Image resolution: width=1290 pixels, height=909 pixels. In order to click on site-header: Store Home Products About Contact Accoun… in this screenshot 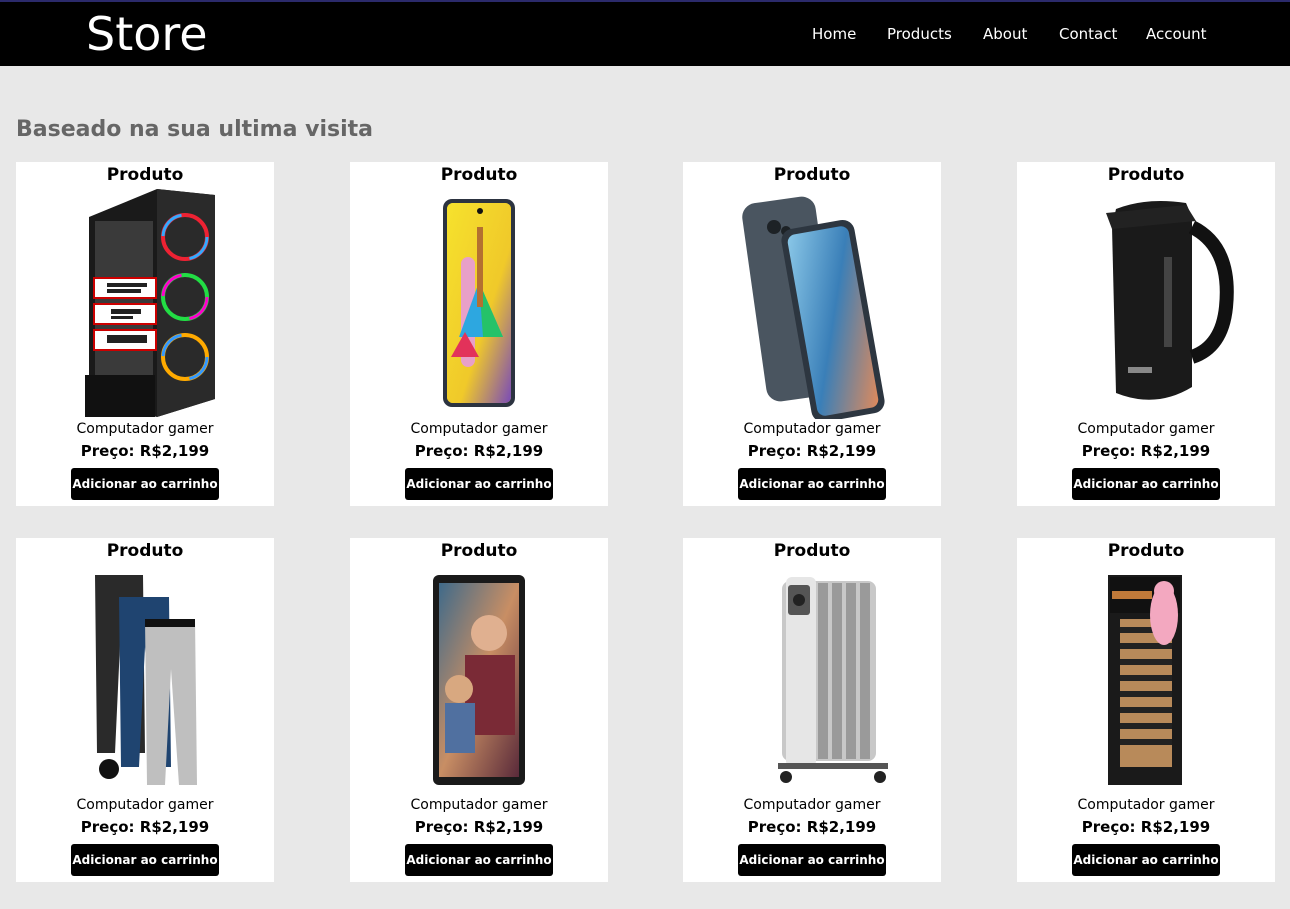, I will do `click(645, 34)`.